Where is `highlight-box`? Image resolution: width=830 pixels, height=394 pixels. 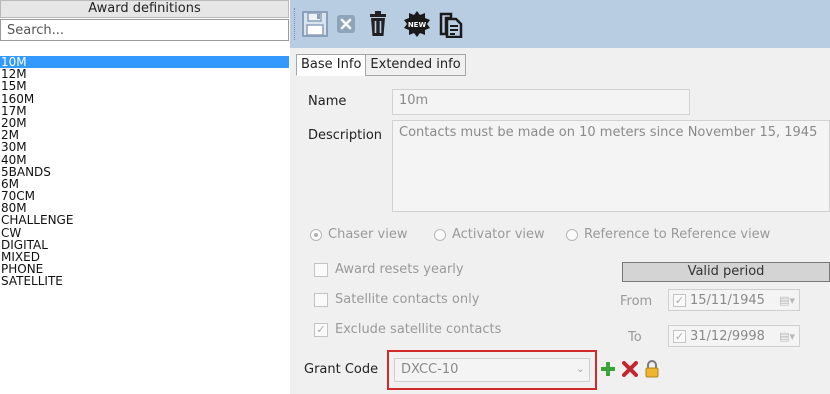 highlight-box is located at coordinates (492, 370).